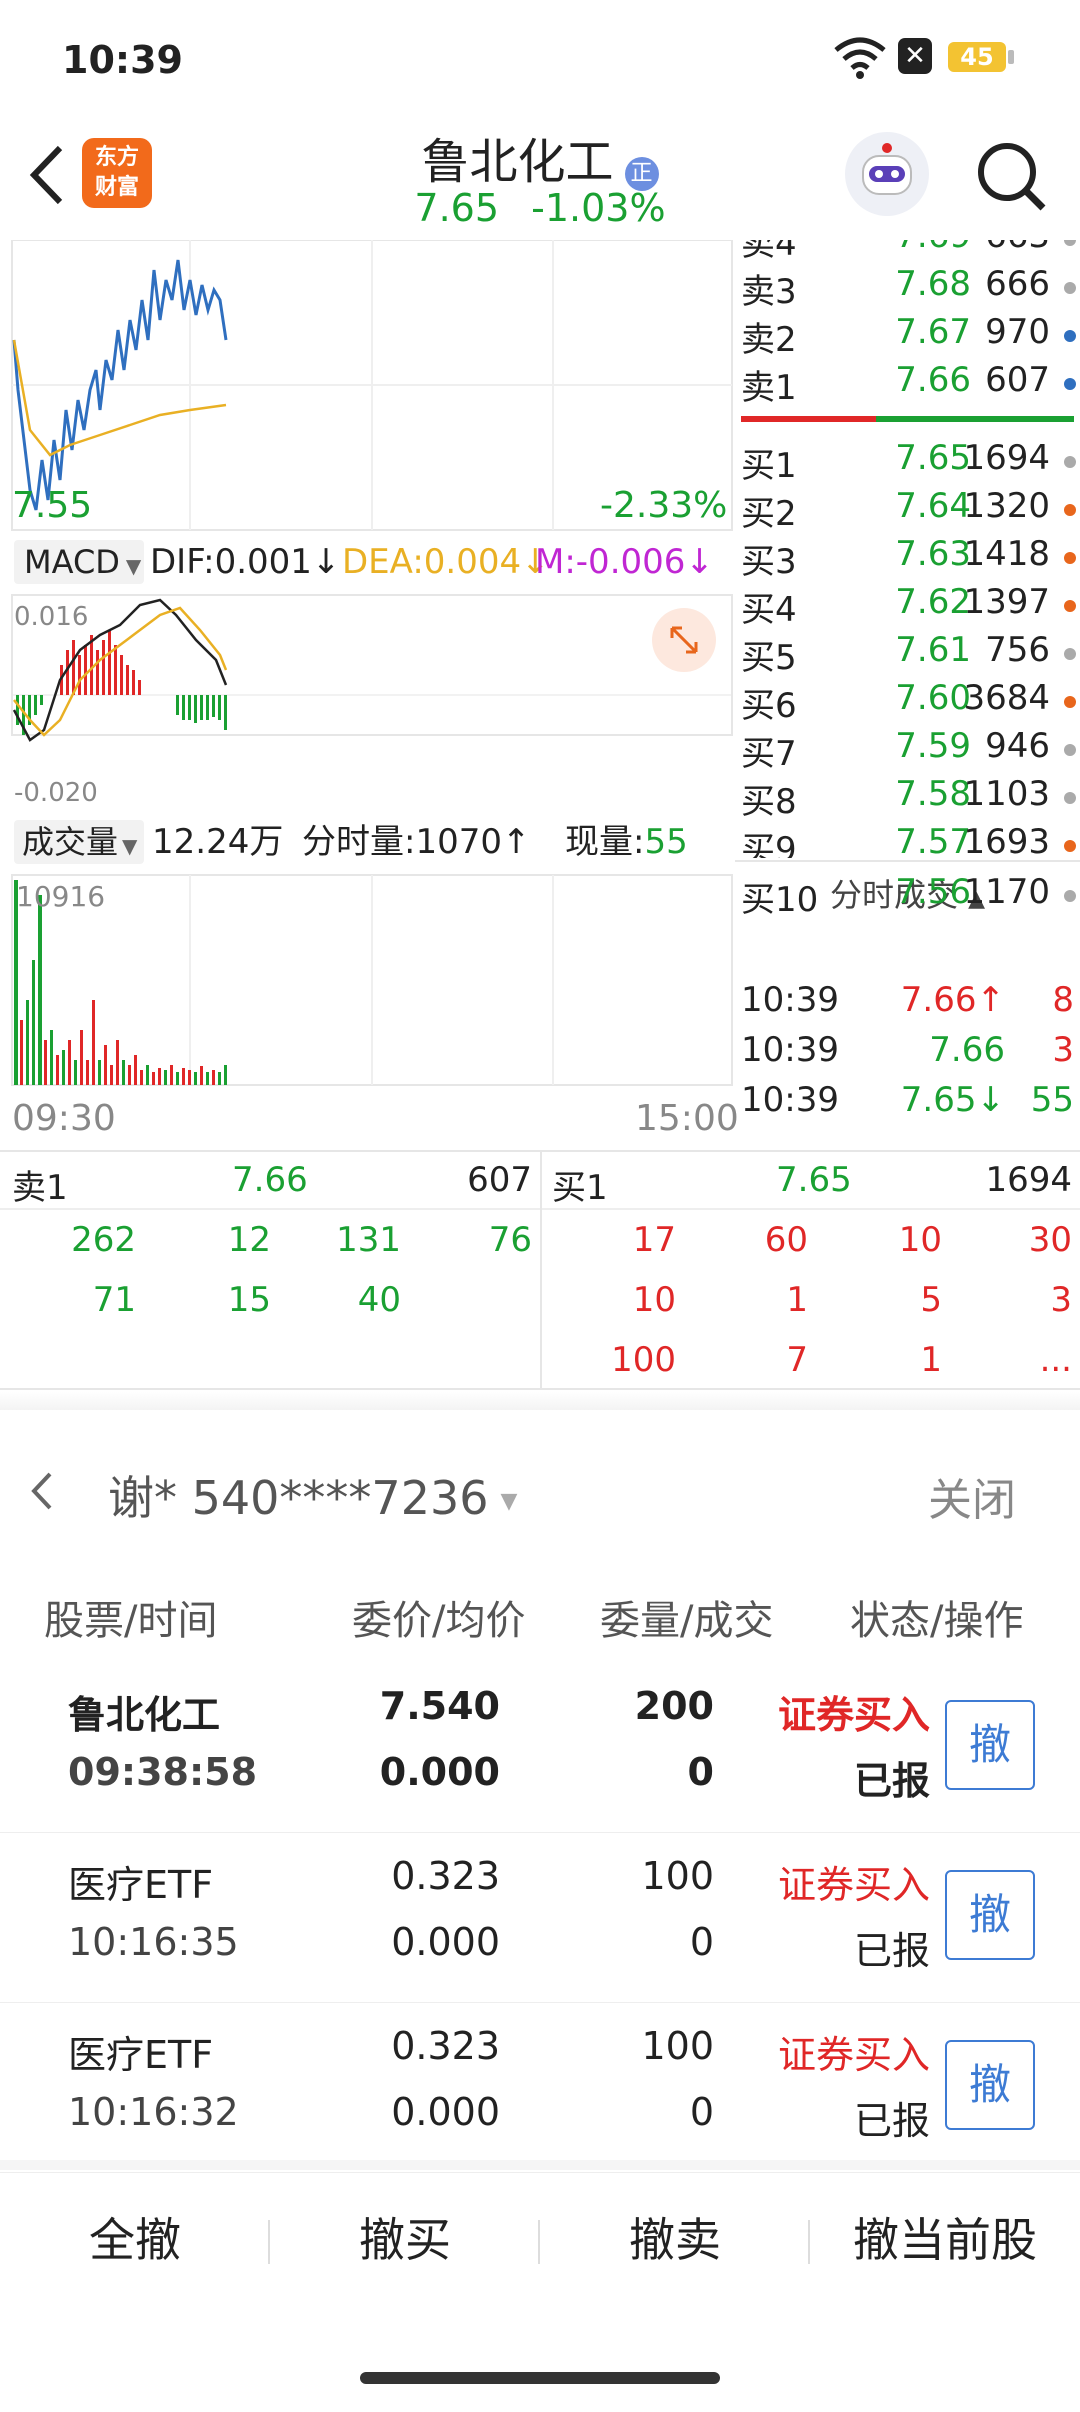 This screenshot has width=1080, height=2412. Describe the element at coordinates (907, 798) in the screenshot. I see `bid-row: 买8 7.58 1103` at that location.